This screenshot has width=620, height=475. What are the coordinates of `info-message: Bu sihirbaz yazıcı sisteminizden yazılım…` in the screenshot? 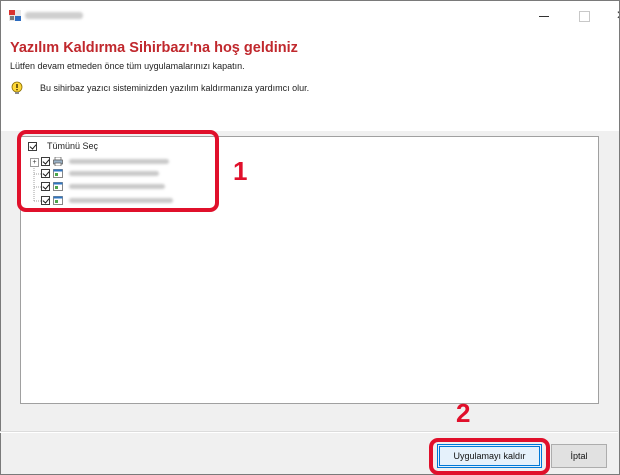 It's located at (159, 88).